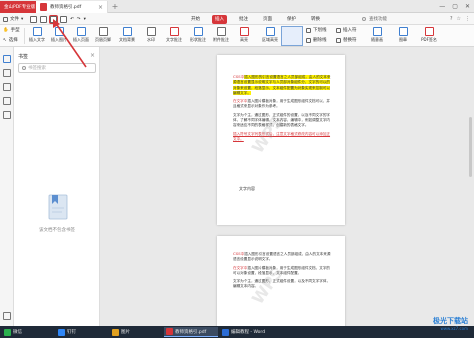  I want to click on file-menu: 文件 ▾, so click(13, 19).